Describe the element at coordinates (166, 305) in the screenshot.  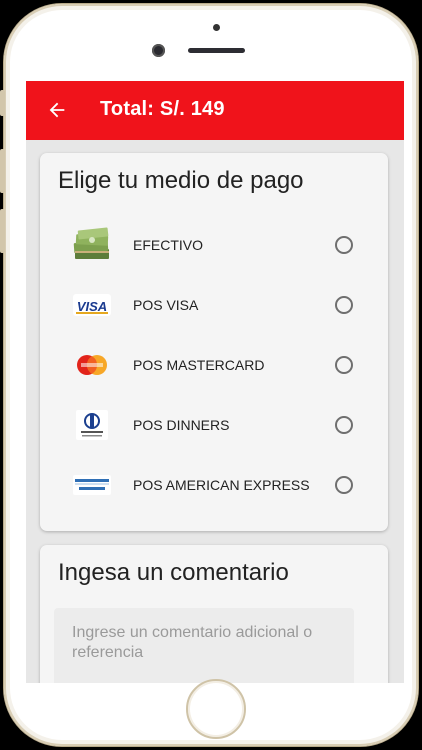
I see `payment-option-label: POS VISA` at that location.